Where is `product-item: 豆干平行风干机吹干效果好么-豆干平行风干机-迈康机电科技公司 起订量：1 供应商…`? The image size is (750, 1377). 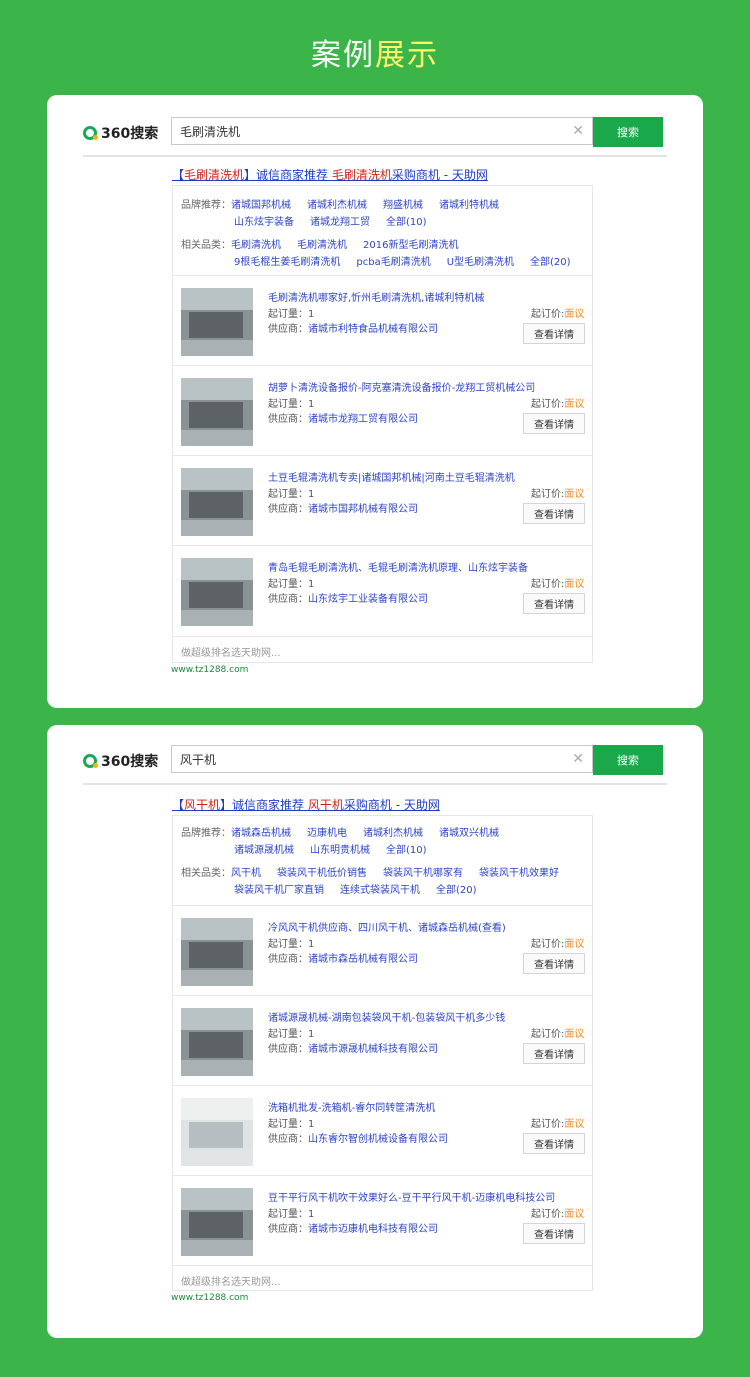 product-item: 豆干平行风干机吹干效果好么-豆干平行风干机-迈康机电科技公司 起订量：1 供应商… is located at coordinates (382, 1220).